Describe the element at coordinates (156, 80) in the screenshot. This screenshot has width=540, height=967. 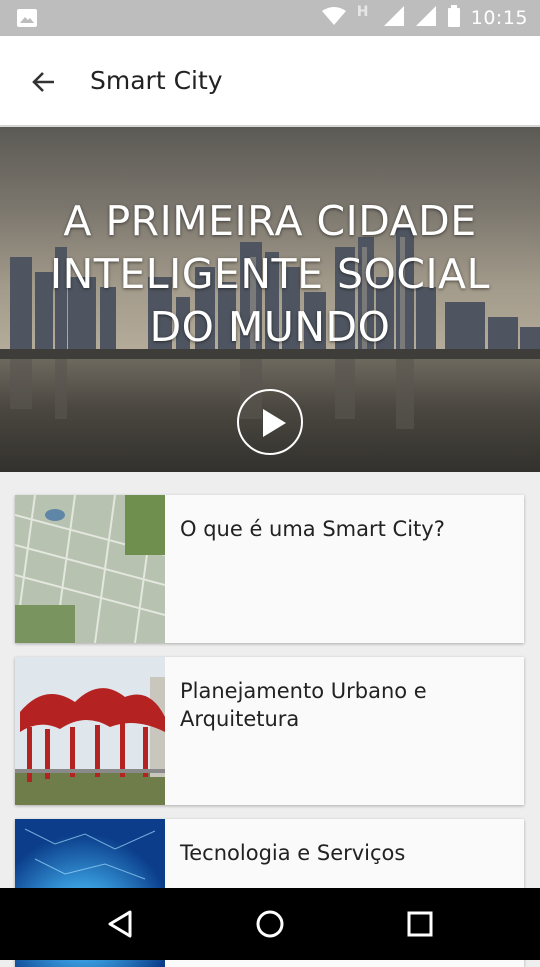
I see `page-title: Smart City` at that location.